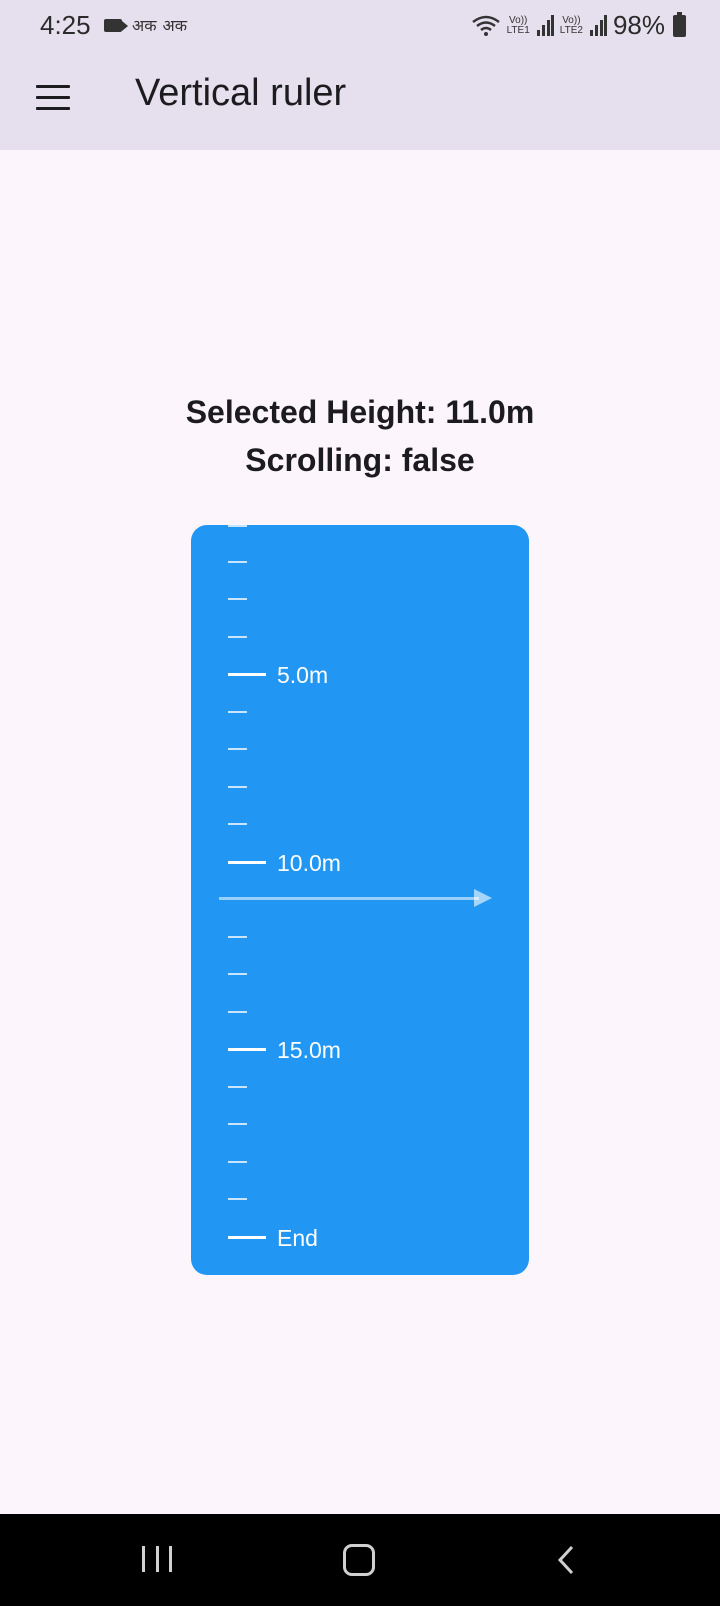 The image size is (720, 1606). What do you see at coordinates (53, 98) in the screenshot?
I see `menu-icon` at bounding box center [53, 98].